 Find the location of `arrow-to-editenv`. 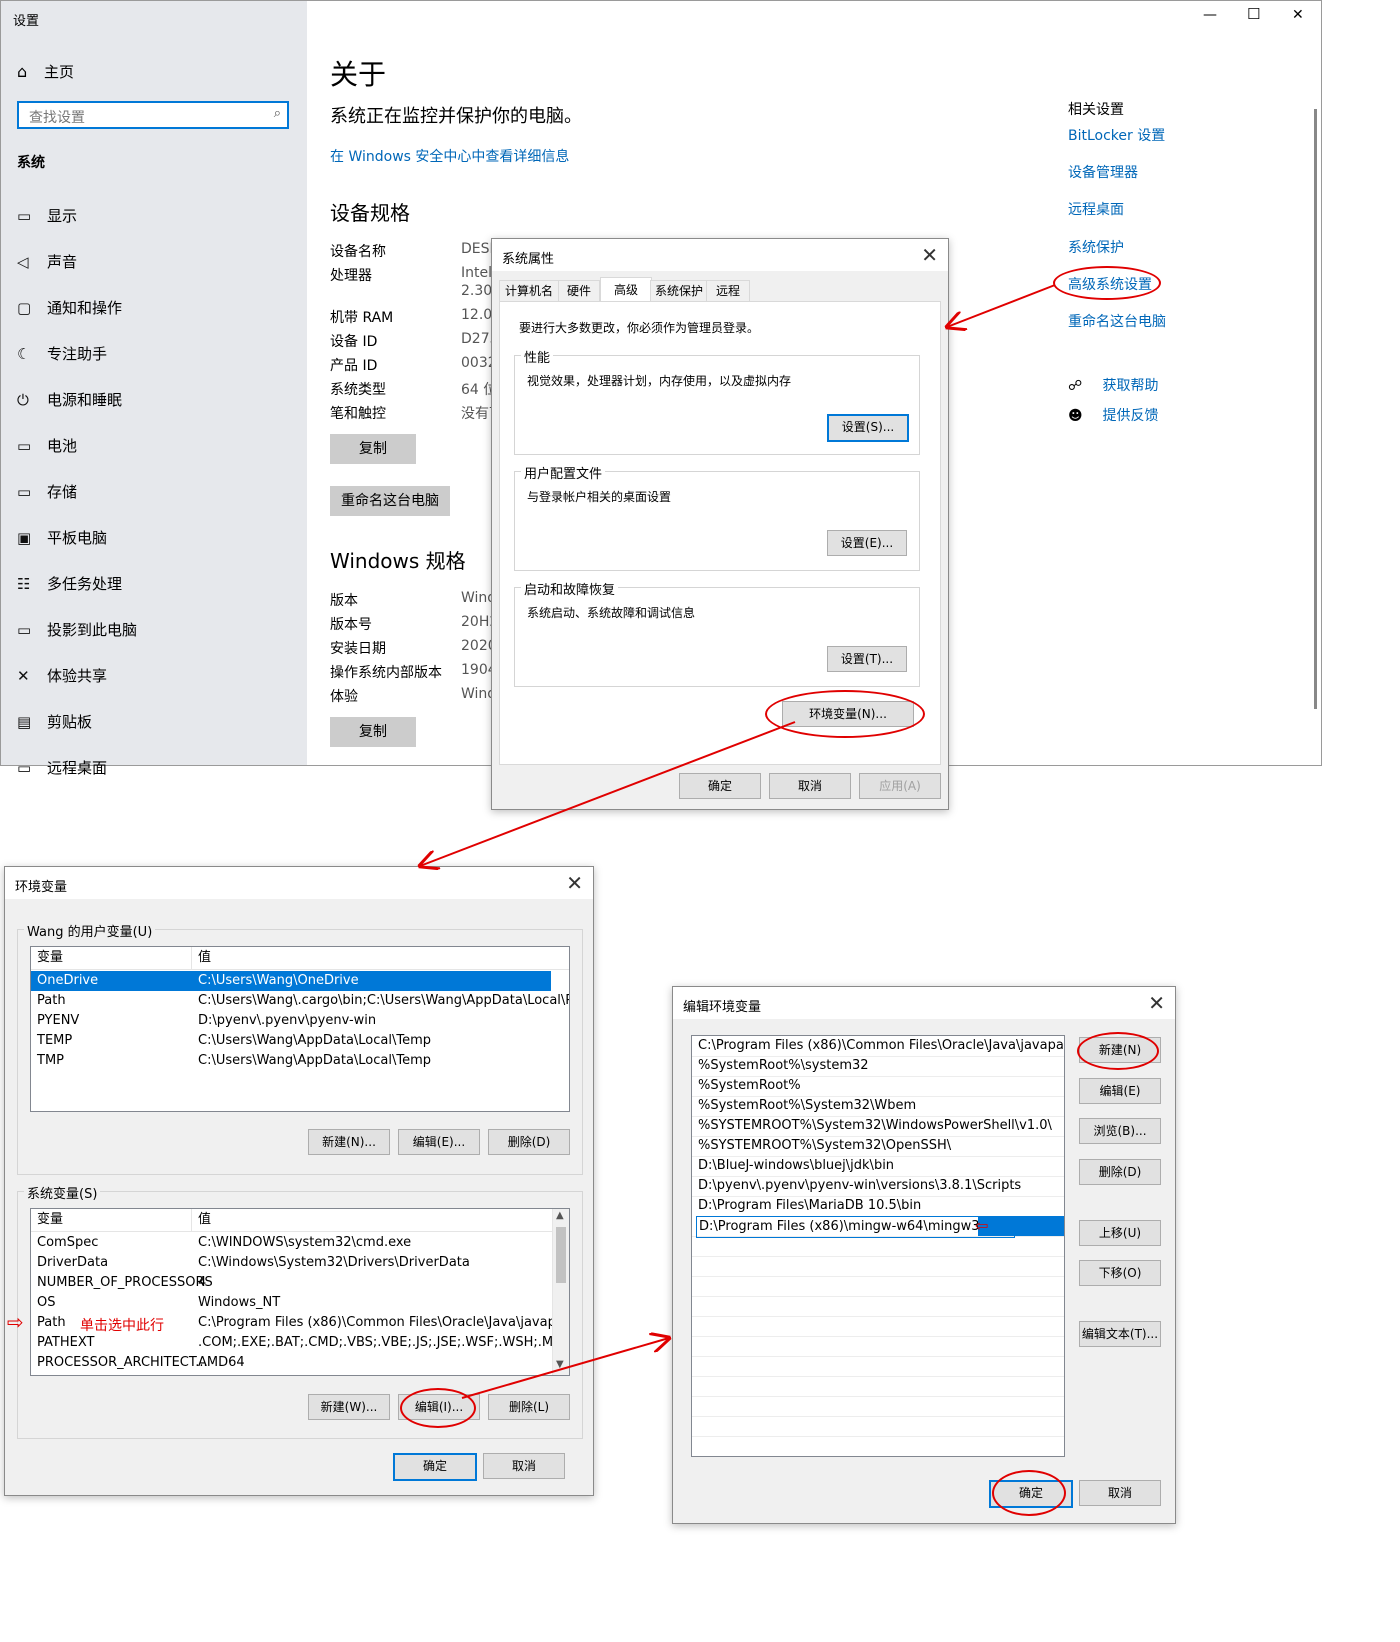

arrow-to-editenv is located at coordinates (565, 1368).